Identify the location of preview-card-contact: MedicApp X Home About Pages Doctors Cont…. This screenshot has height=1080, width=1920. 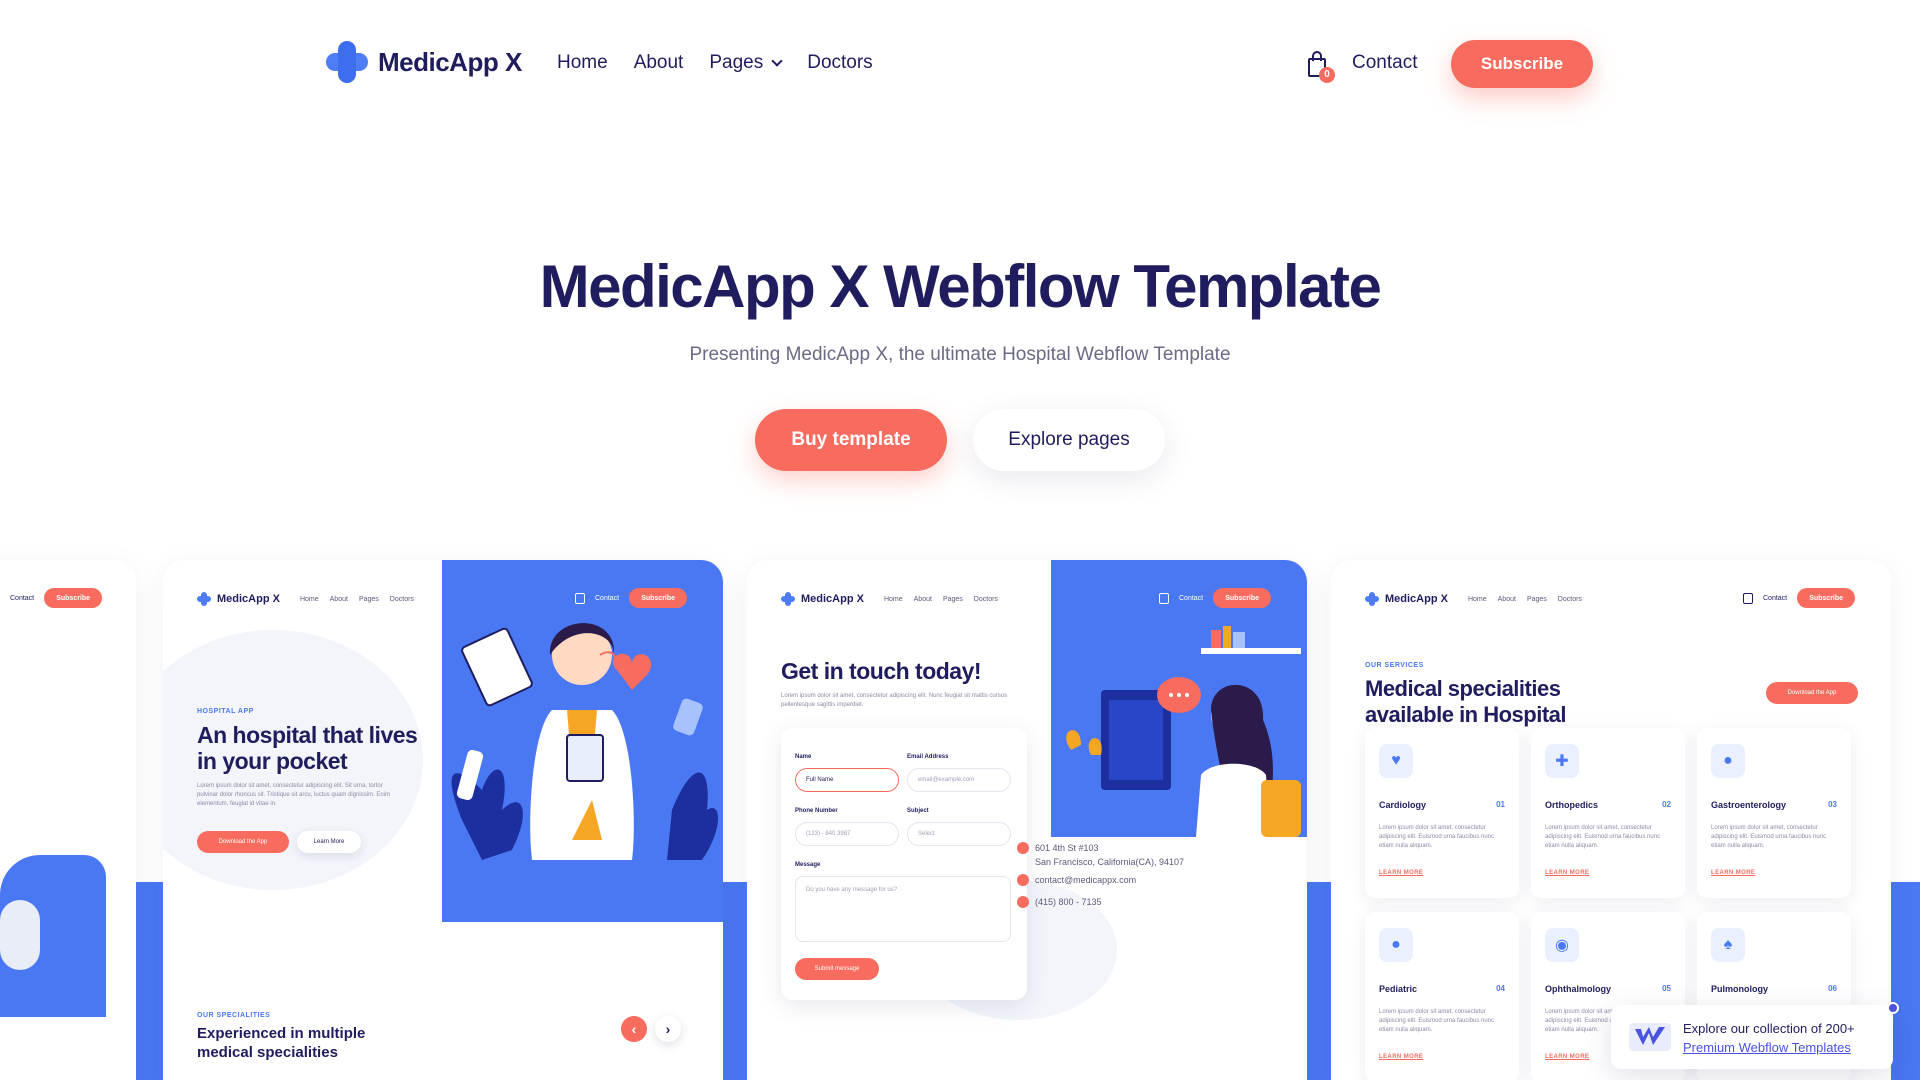
(1027, 820).